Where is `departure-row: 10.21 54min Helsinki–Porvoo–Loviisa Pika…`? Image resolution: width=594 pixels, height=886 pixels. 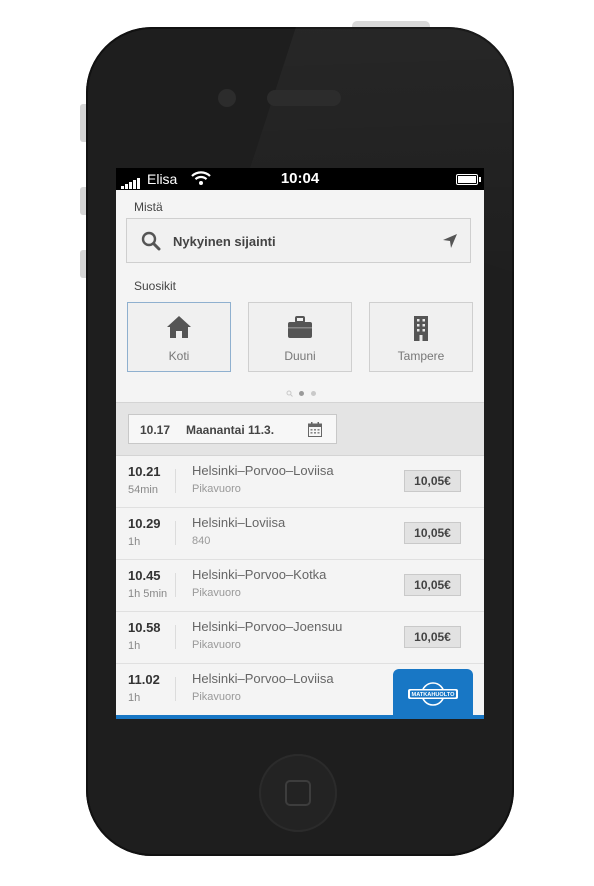 departure-row: 10.21 54min Helsinki–Porvoo–Loviisa Pika… is located at coordinates (300, 482).